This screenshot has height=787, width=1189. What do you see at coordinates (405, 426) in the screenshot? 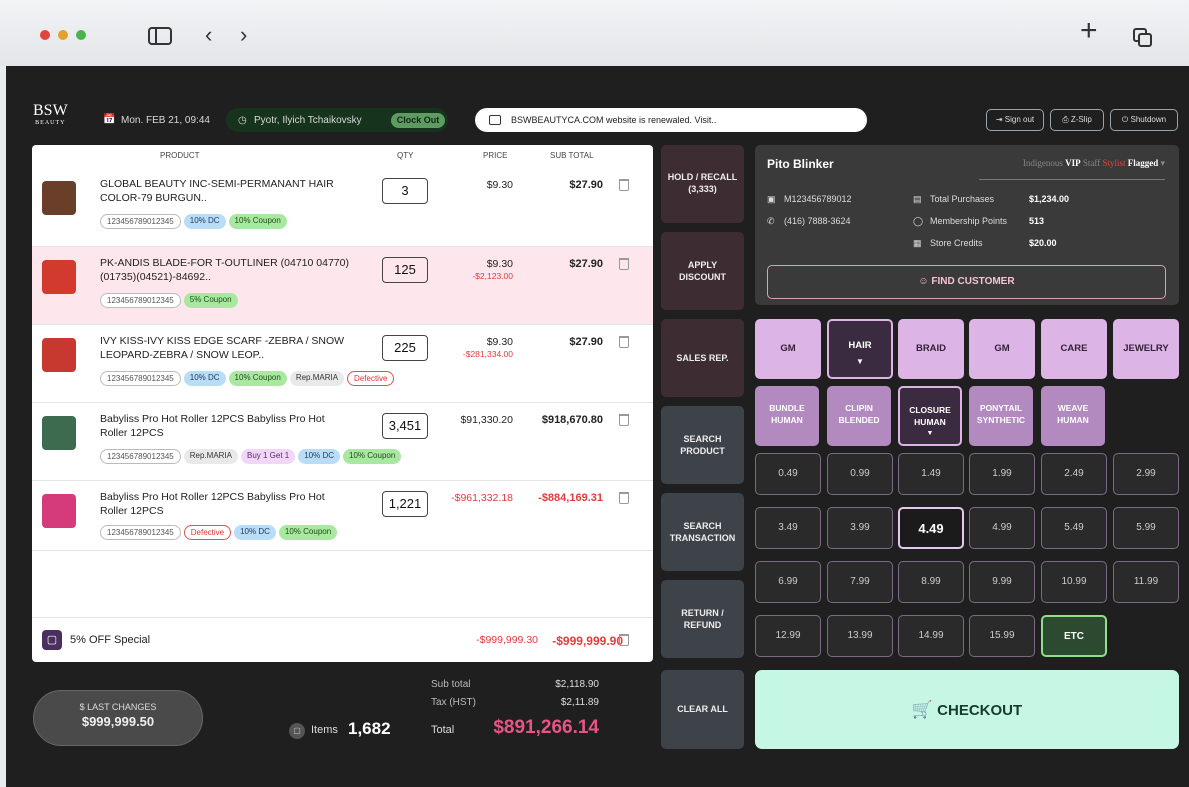
I see `qty-input: 3,451` at bounding box center [405, 426].